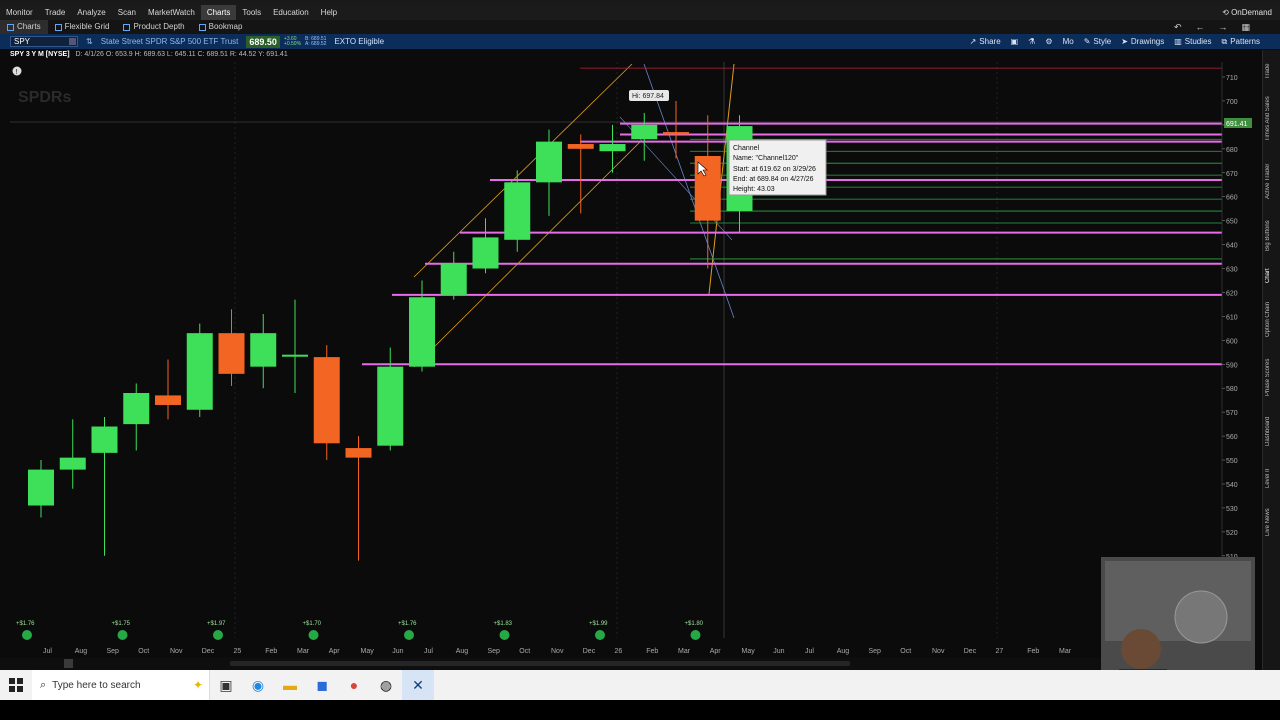  I want to click on y-tick-label: 530, so click(1232, 509).